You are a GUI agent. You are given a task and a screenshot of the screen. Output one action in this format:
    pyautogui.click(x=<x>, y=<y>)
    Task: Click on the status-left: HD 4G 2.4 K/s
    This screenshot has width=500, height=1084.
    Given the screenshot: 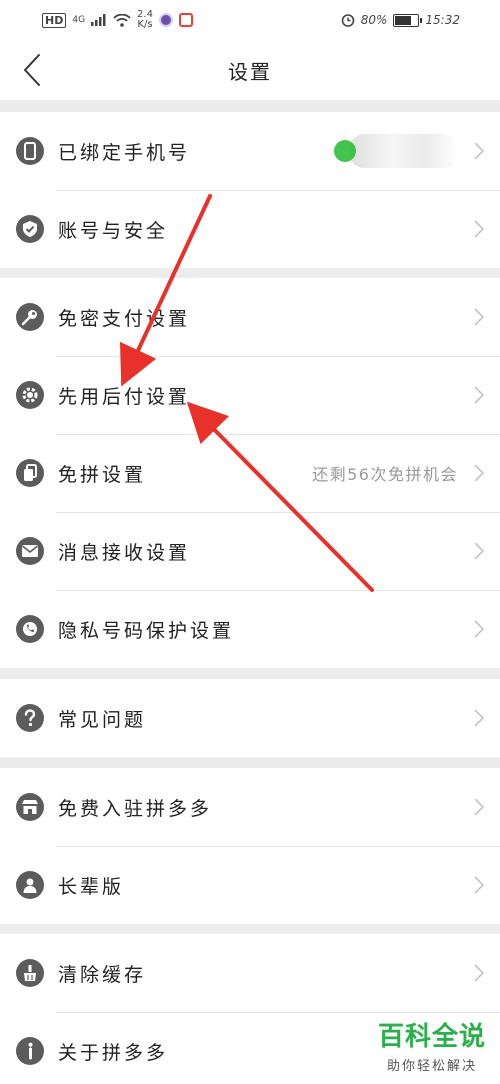 What is the action you would take?
    pyautogui.click(x=117, y=20)
    